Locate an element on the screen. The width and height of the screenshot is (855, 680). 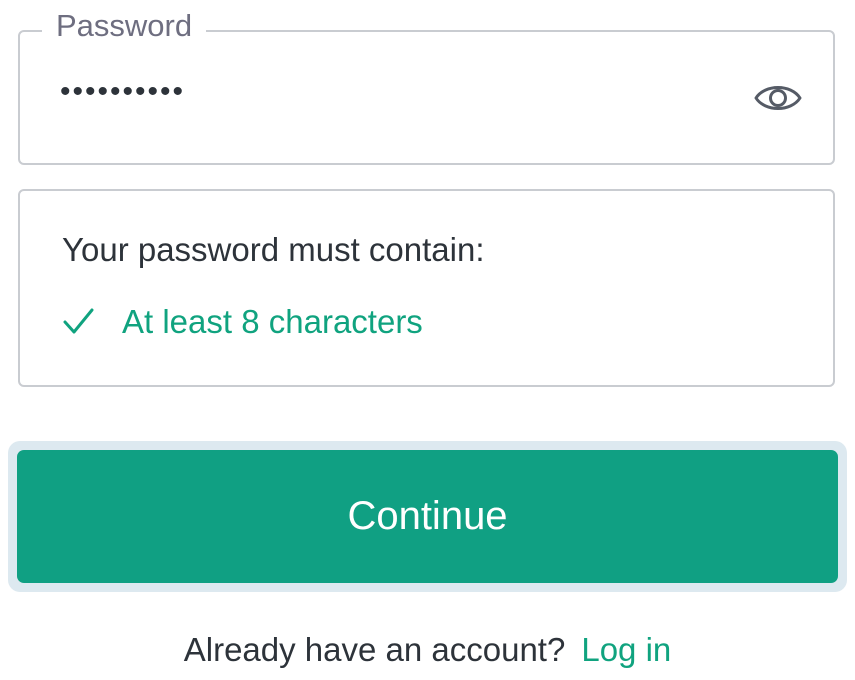
eye-icon is located at coordinates (778, 98).